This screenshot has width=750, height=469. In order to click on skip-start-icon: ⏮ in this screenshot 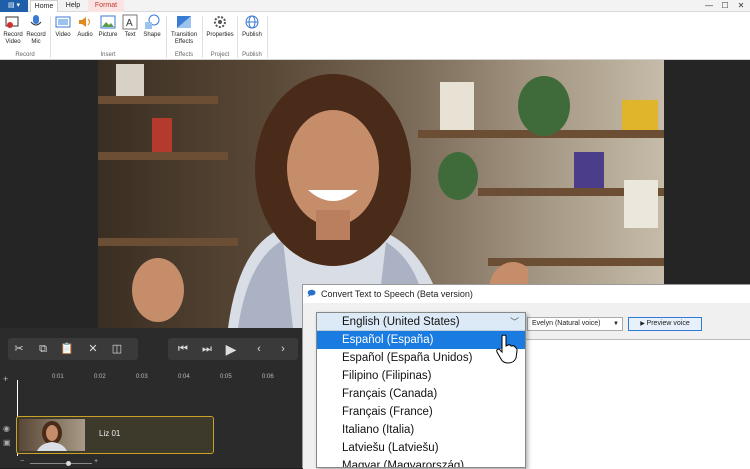, I will do `click(183, 349)`.